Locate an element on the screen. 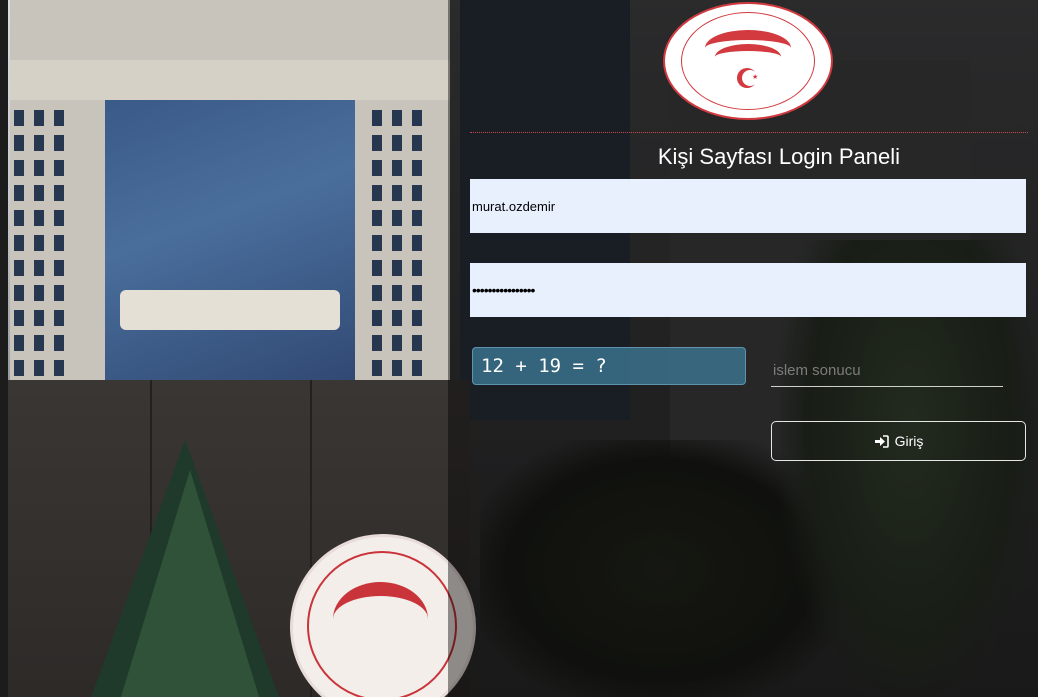  password-field is located at coordinates (748, 290).